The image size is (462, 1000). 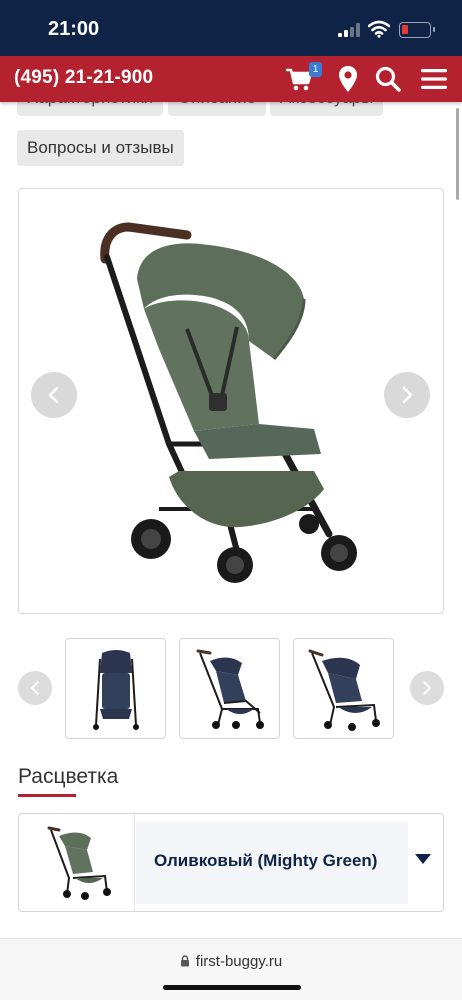 I want to click on scrollbar, so click(x=457, y=154).